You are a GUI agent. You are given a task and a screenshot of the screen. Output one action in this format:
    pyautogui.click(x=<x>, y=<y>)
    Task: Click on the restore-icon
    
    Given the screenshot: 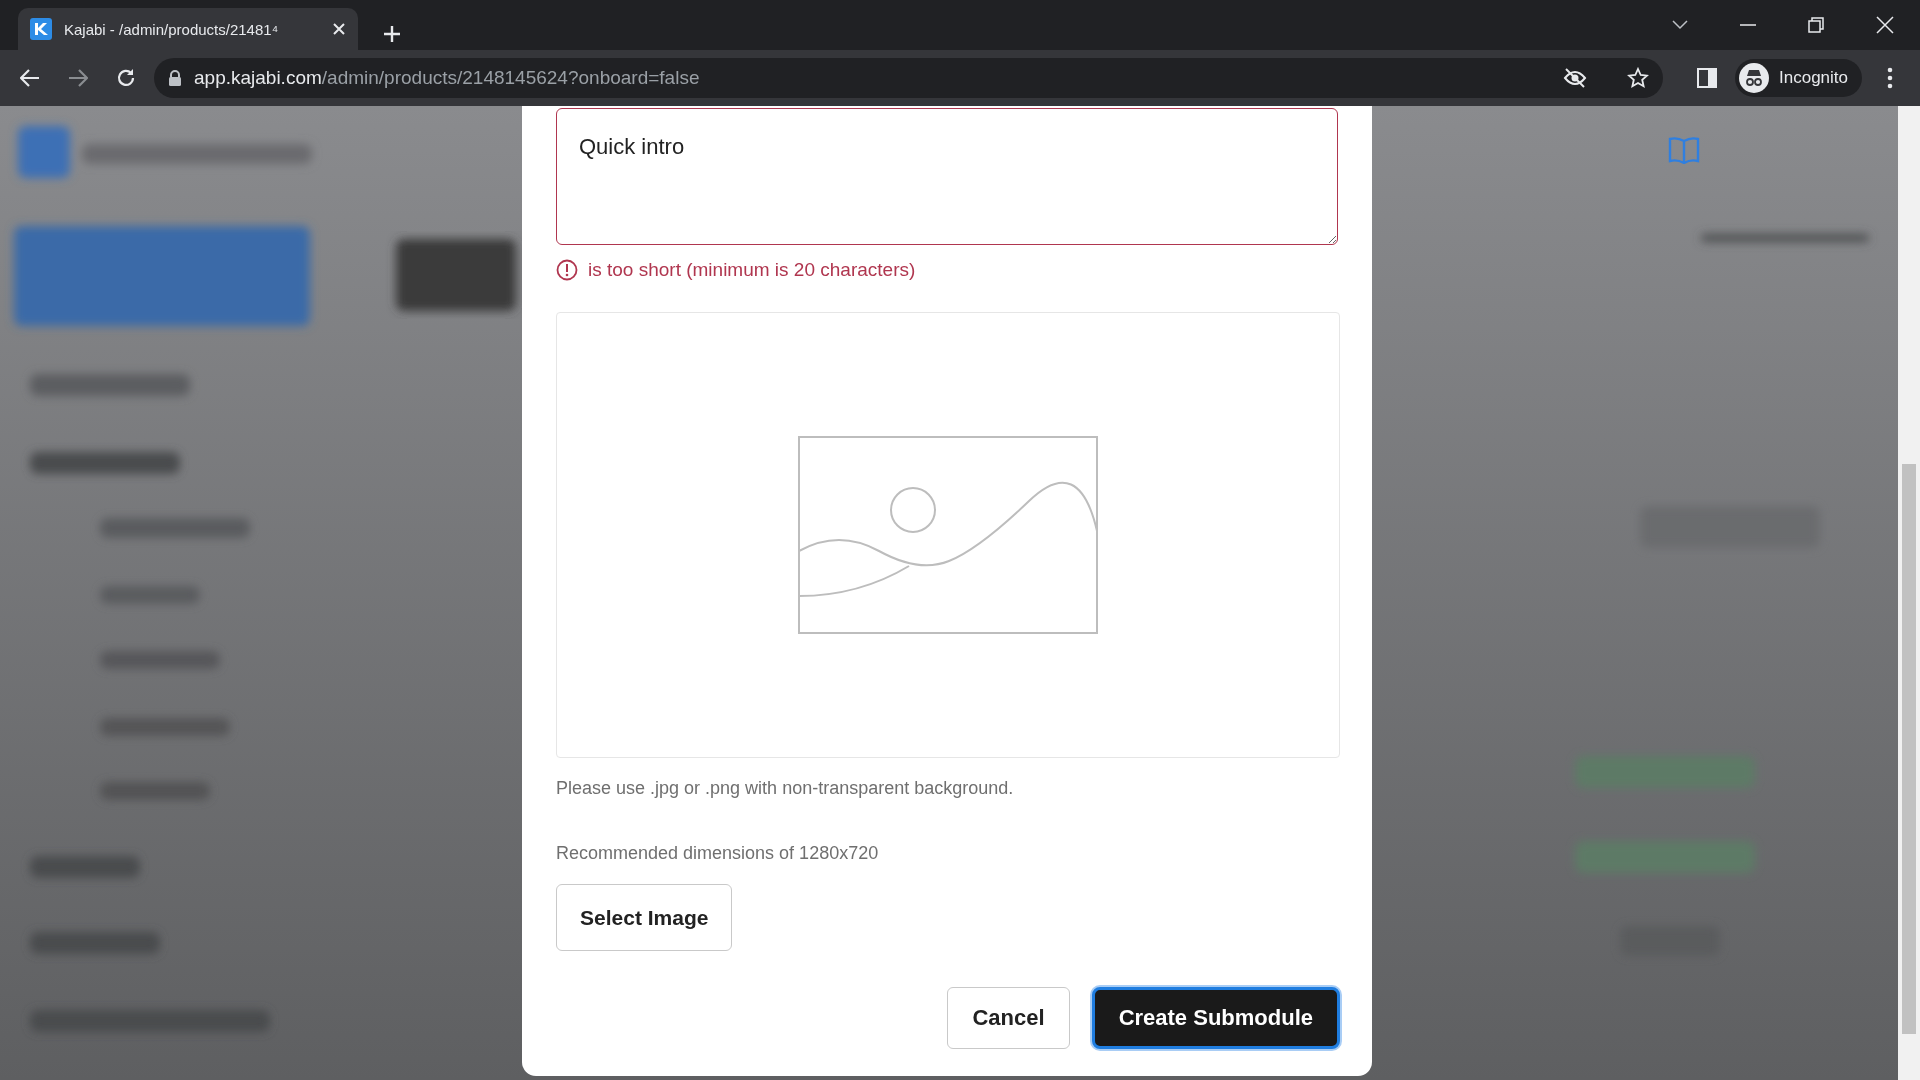 What is the action you would take?
    pyautogui.click(x=1816, y=25)
    